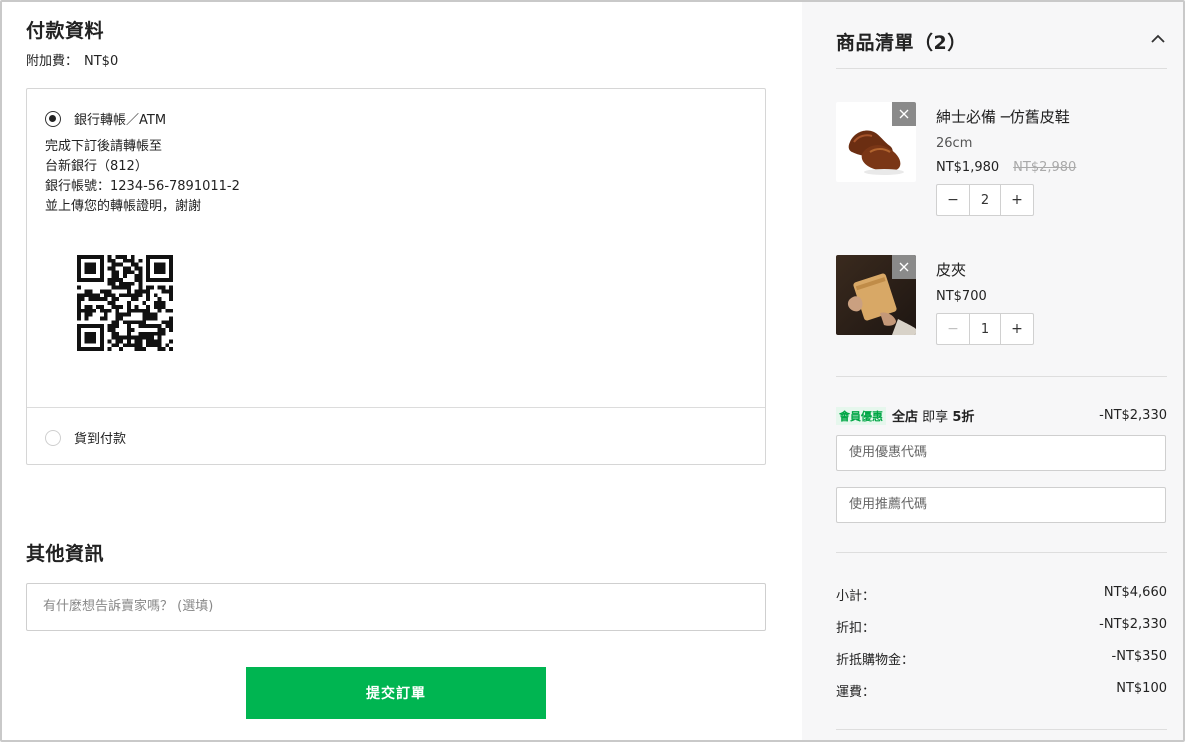 This screenshot has width=1185, height=742. What do you see at coordinates (905, 417) in the screenshot?
I see `promo-scope: 全店` at bounding box center [905, 417].